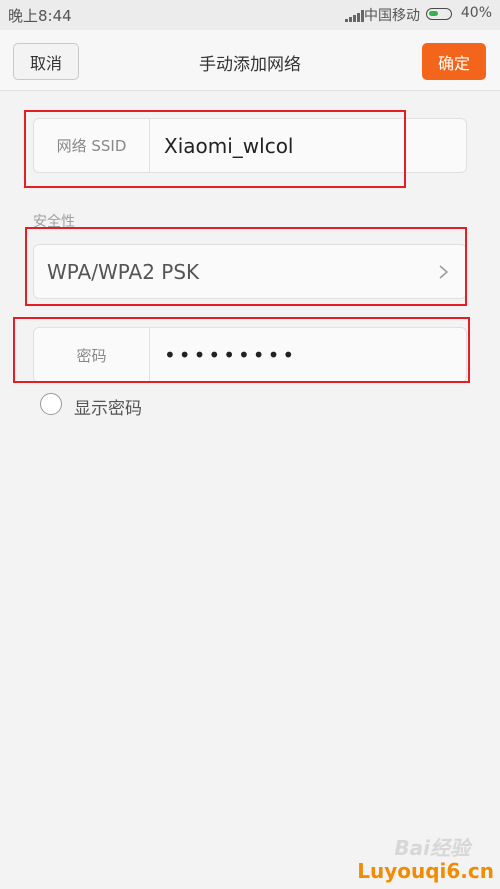  What do you see at coordinates (432, 848) in the screenshot?
I see `watermark-baidu: Bai经验` at bounding box center [432, 848].